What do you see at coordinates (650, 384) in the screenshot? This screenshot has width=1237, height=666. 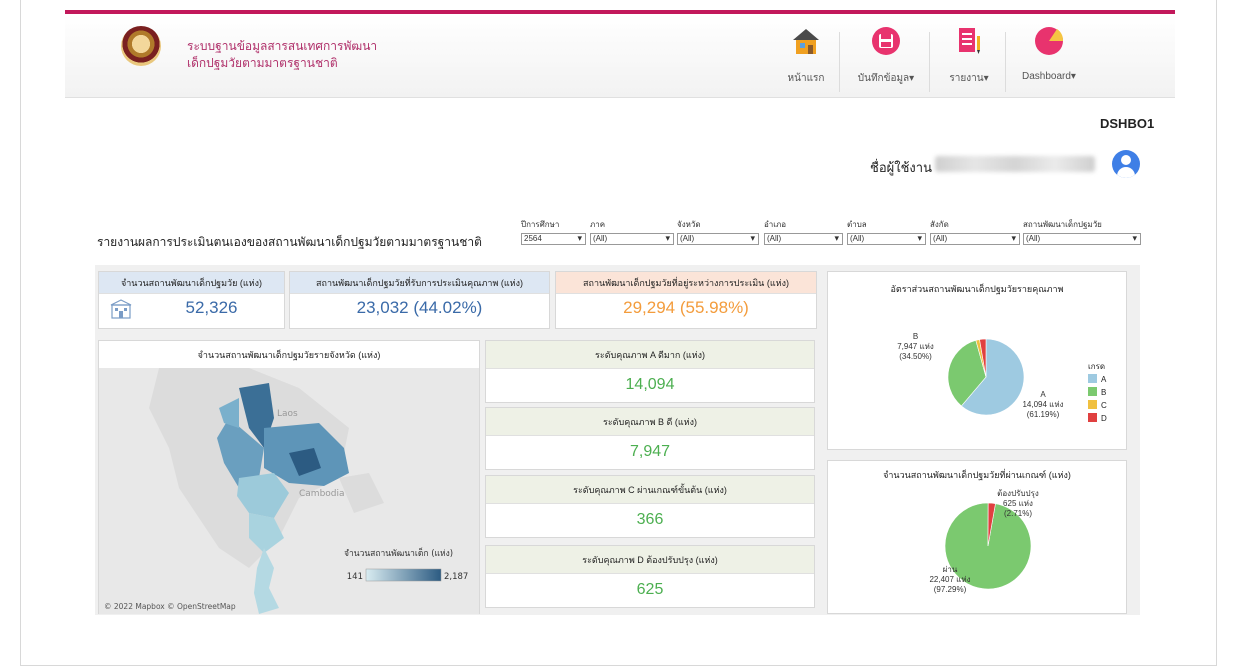 I see `grade-a-value: 14,094` at bounding box center [650, 384].